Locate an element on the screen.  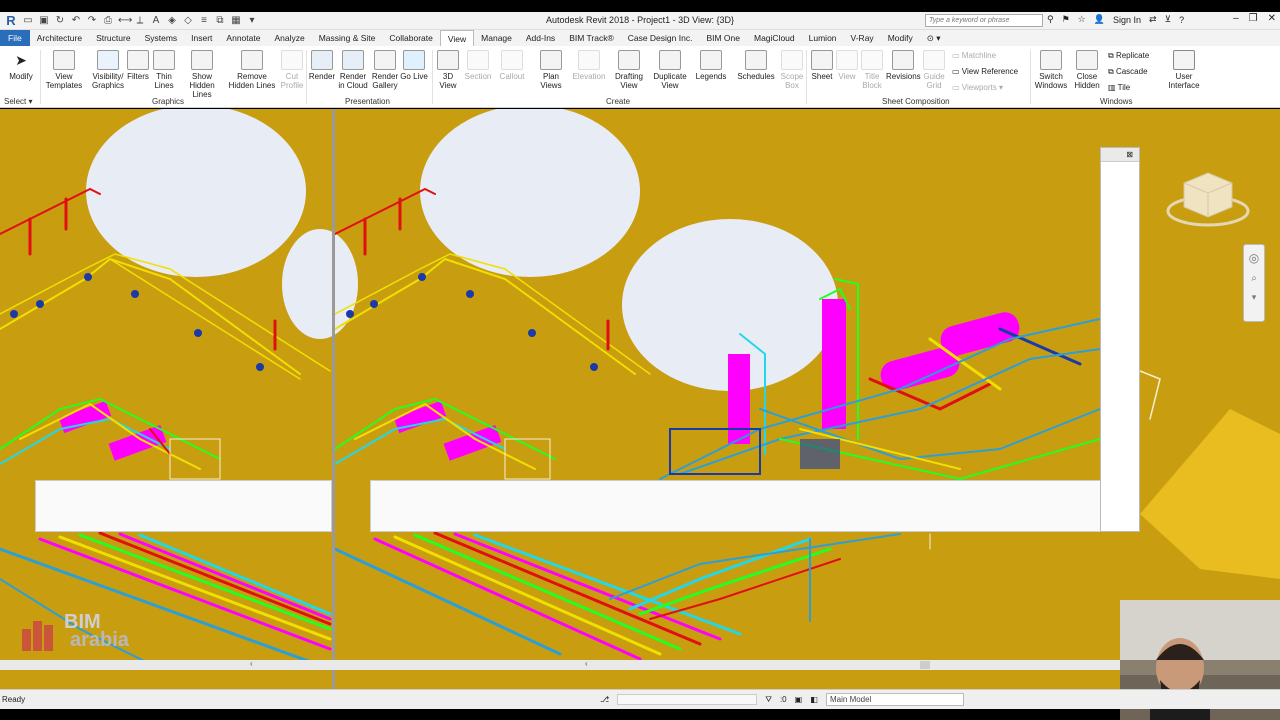
undo-icon: ↶ is located at coordinates (76, 20).